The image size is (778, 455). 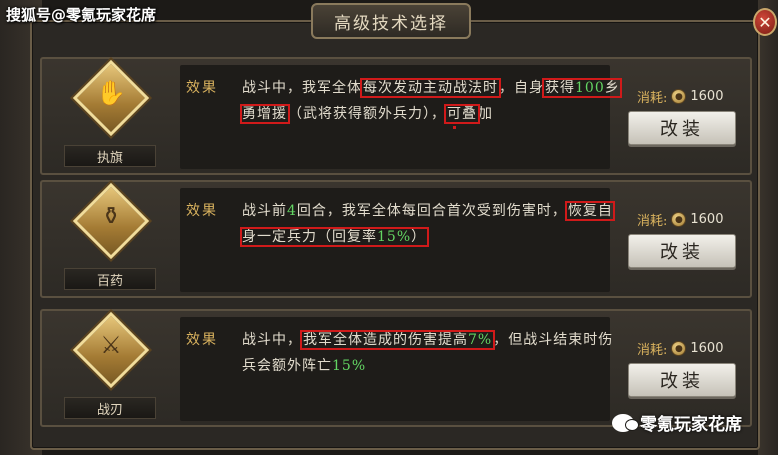 What do you see at coordinates (768, 227) in the screenshot?
I see `background-right` at bounding box center [768, 227].